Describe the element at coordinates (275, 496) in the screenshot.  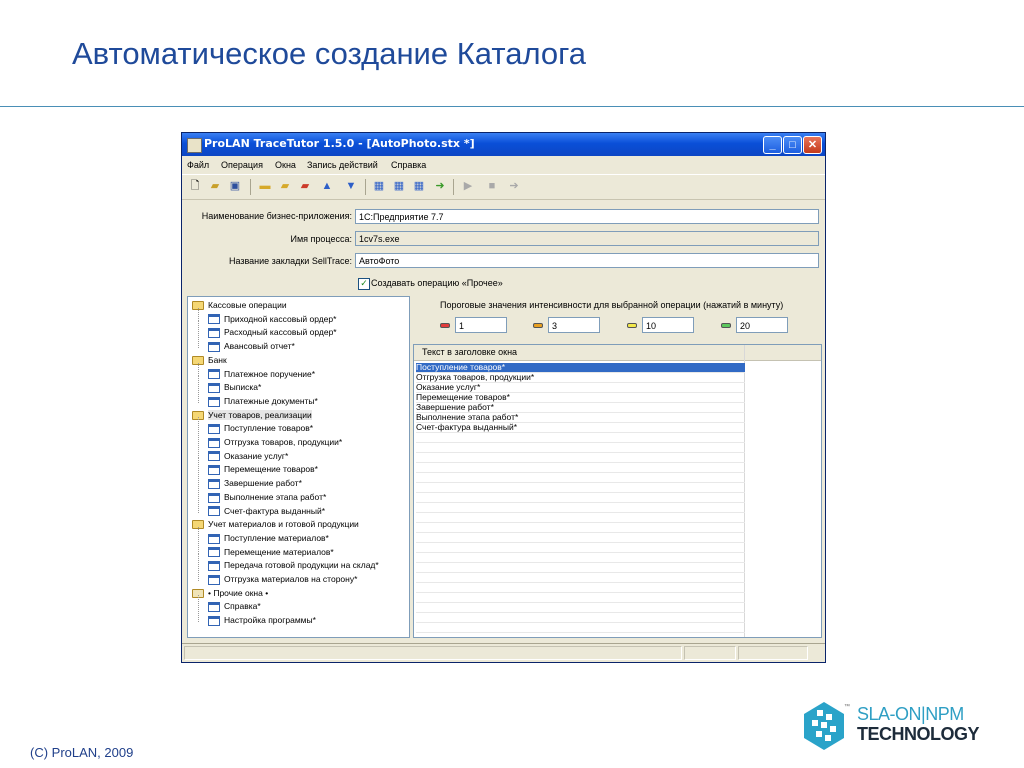
I see `tree-node-label: Выполнение этапа работ*` at that location.